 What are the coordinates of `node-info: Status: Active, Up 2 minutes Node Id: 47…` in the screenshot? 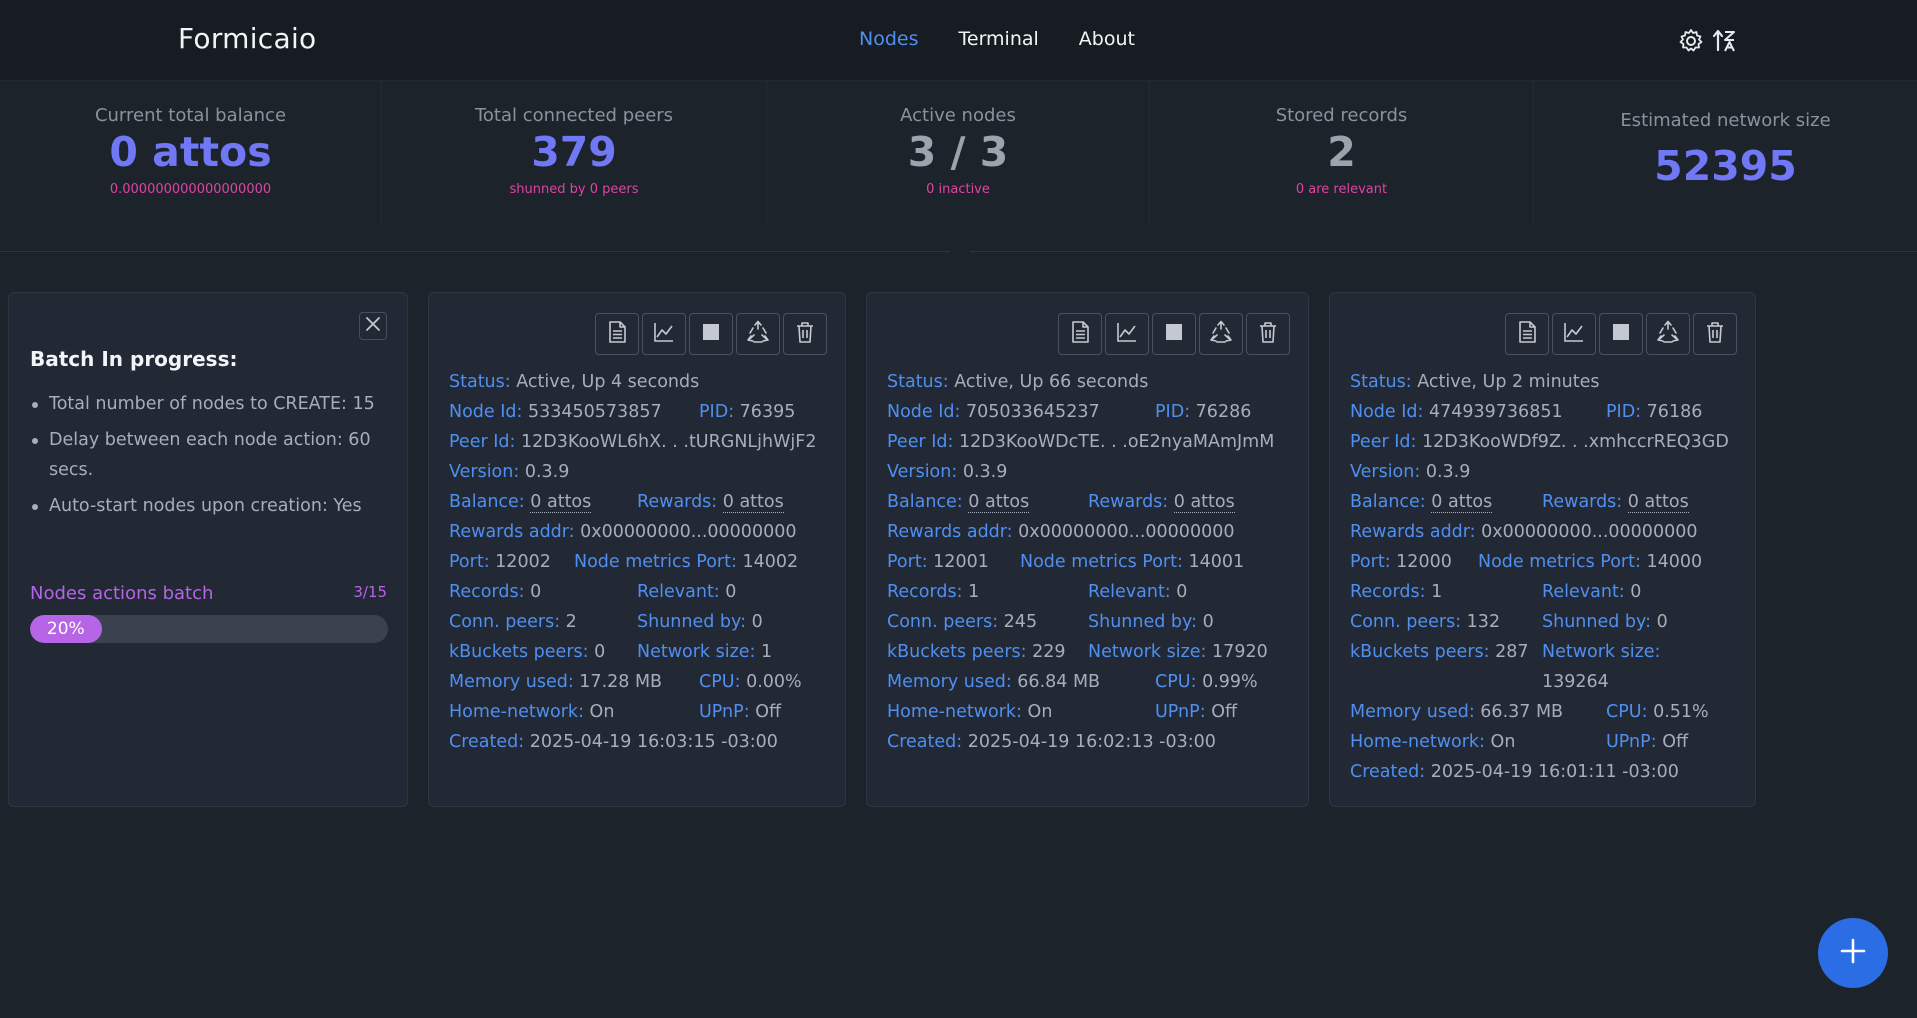 It's located at (1539, 577).